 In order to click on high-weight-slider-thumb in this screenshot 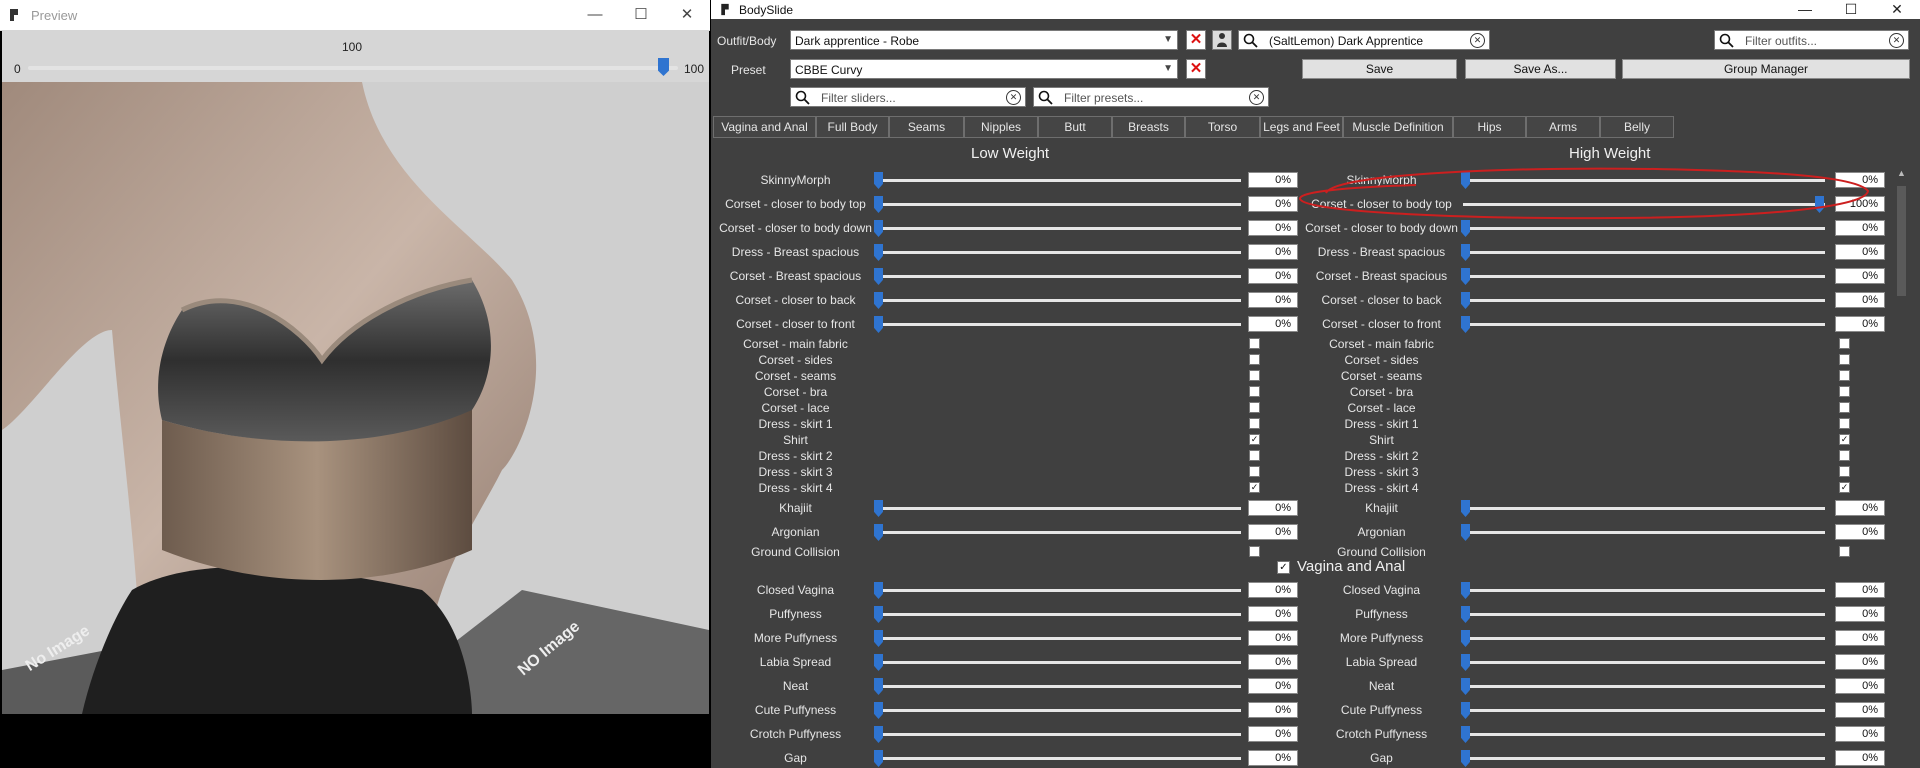, I will do `click(1819, 204)`.